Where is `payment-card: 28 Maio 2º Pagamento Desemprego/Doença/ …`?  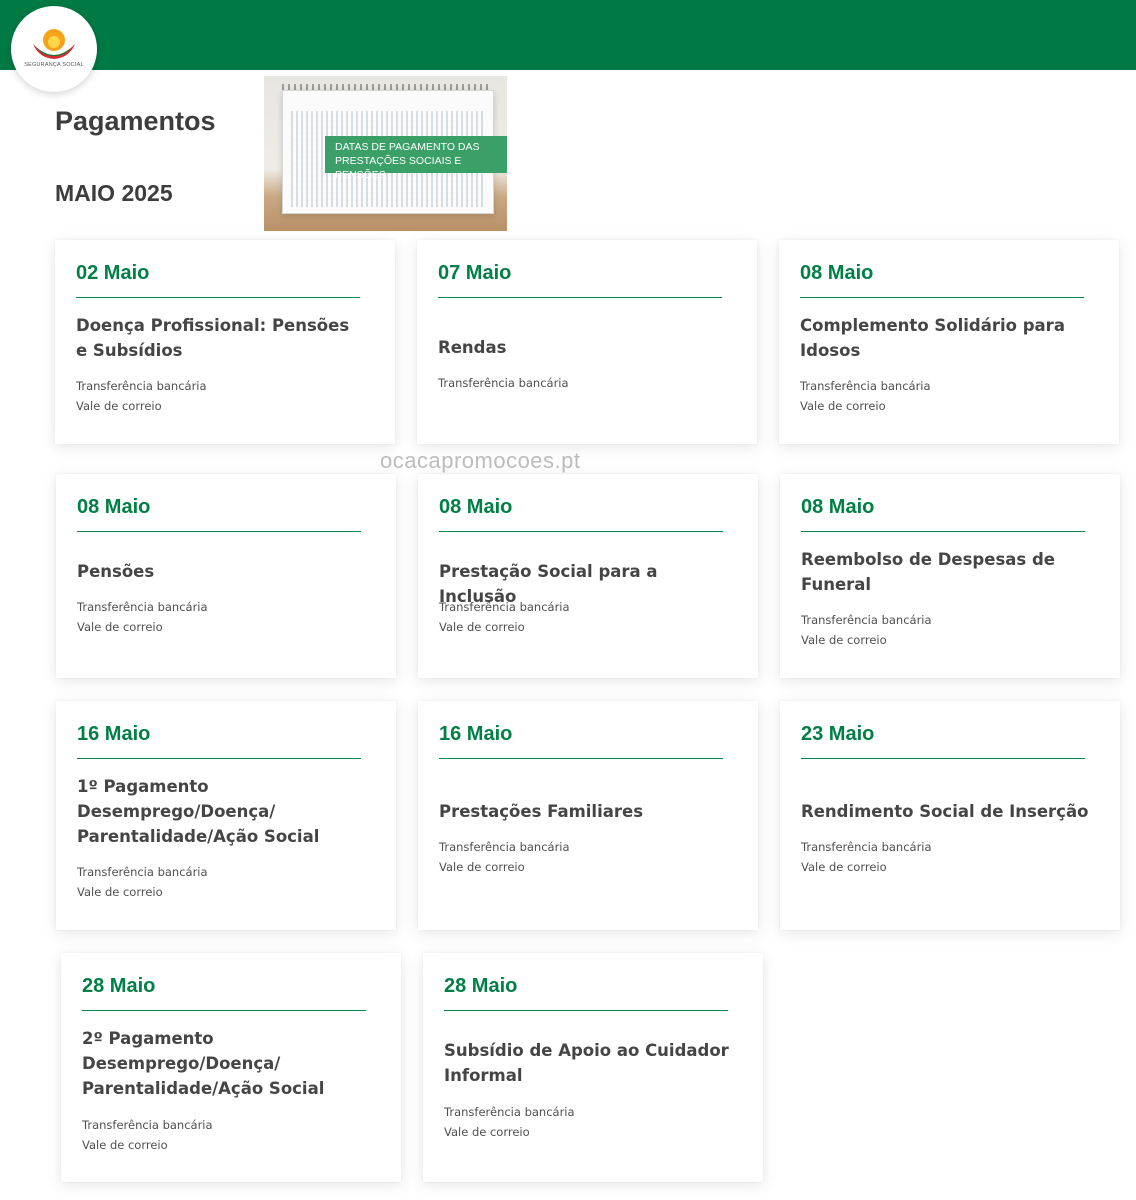 payment-card: 28 Maio 2º Pagamento Desemprego/Doença/ … is located at coordinates (231, 1067).